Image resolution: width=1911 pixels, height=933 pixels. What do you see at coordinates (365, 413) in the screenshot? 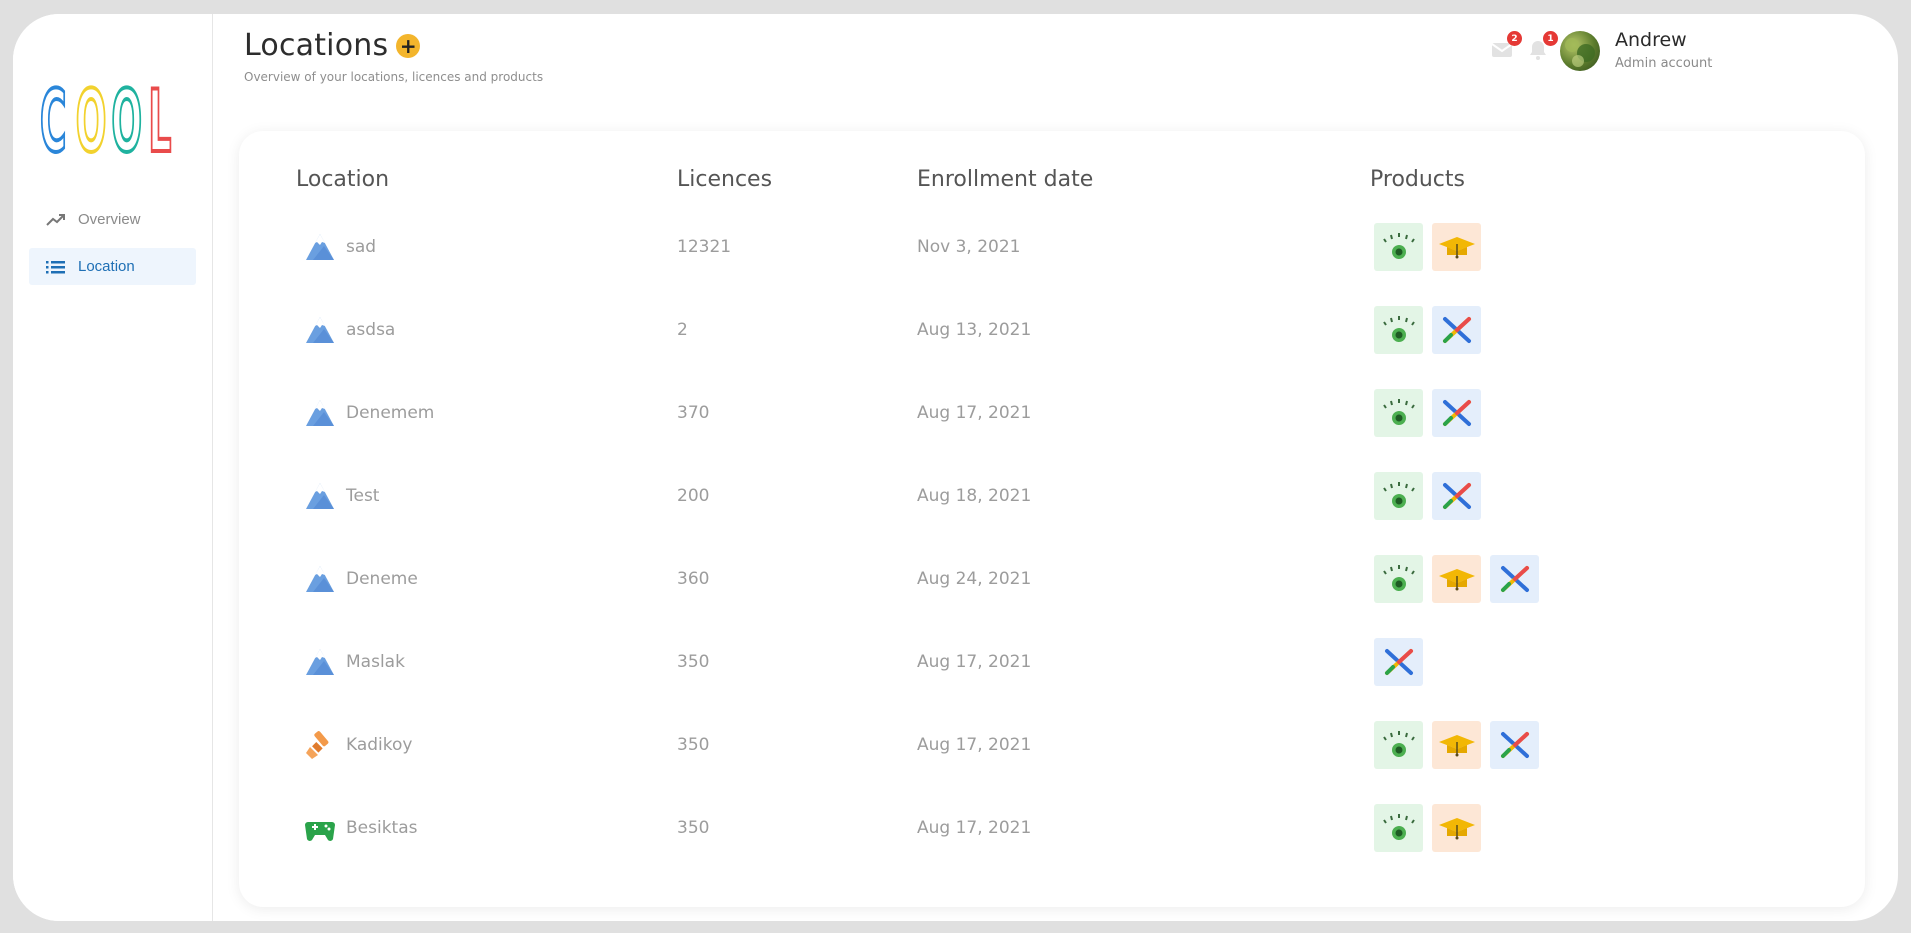
I see `location-cell: Denemem` at bounding box center [365, 413].